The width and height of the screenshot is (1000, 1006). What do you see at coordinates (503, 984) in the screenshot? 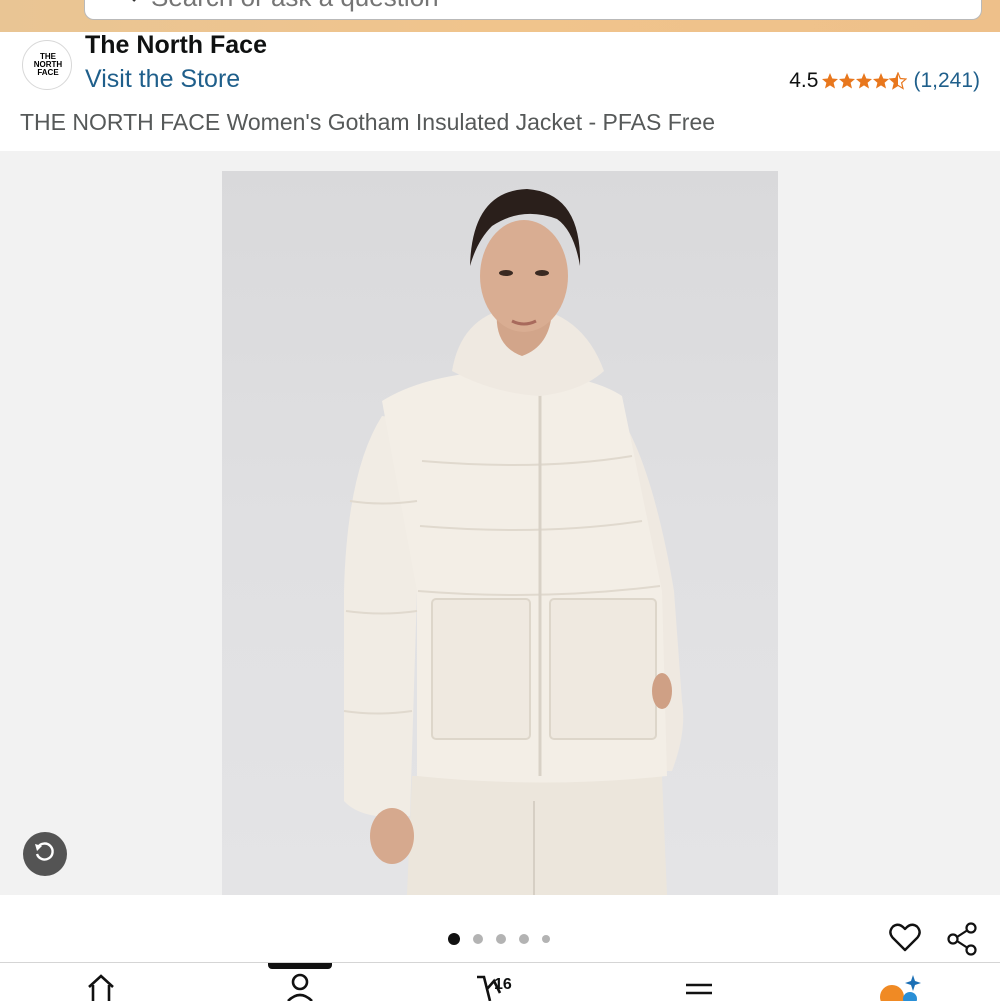
I see `cart-count-badge: 16` at bounding box center [503, 984].